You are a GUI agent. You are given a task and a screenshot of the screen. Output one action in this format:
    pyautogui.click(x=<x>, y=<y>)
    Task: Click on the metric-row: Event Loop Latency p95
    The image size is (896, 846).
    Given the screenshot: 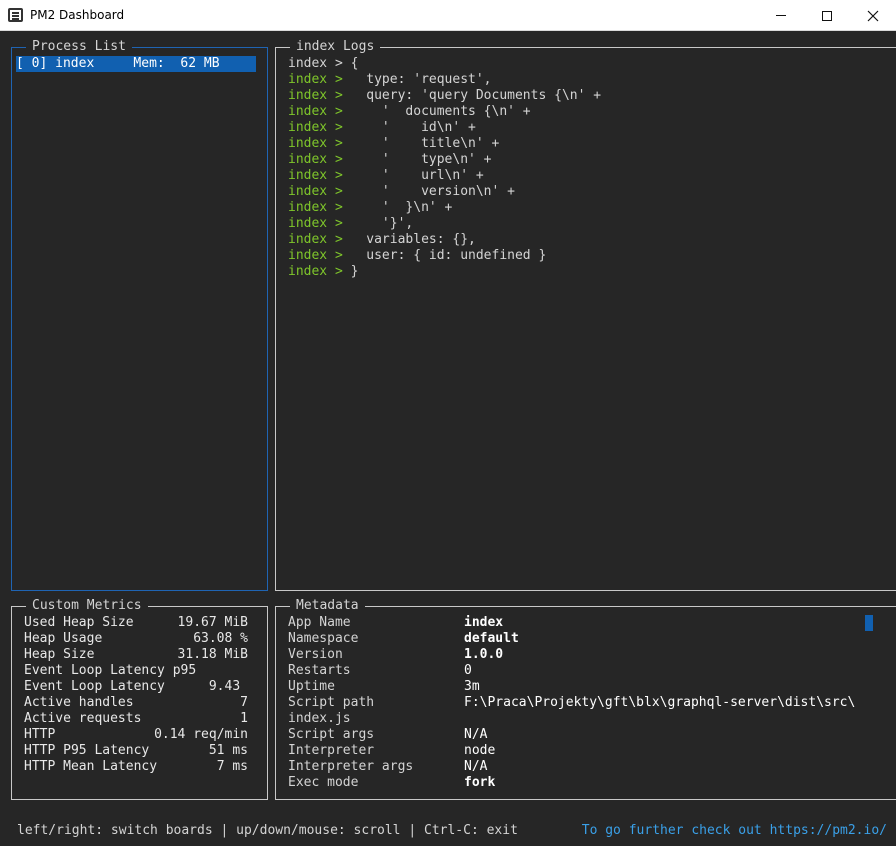 What is the action you would take?
    pyautogui.click(x=136, y=671)
    